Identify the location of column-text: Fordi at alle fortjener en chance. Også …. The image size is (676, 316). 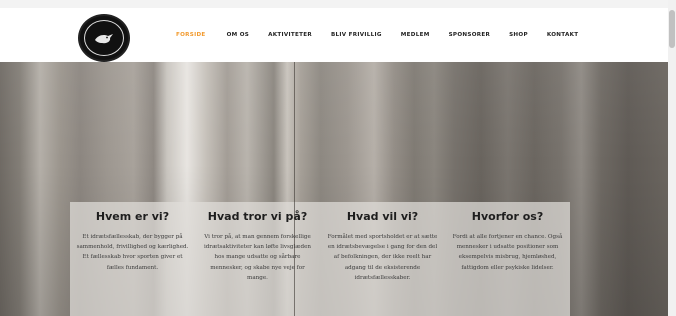
(507, 252).